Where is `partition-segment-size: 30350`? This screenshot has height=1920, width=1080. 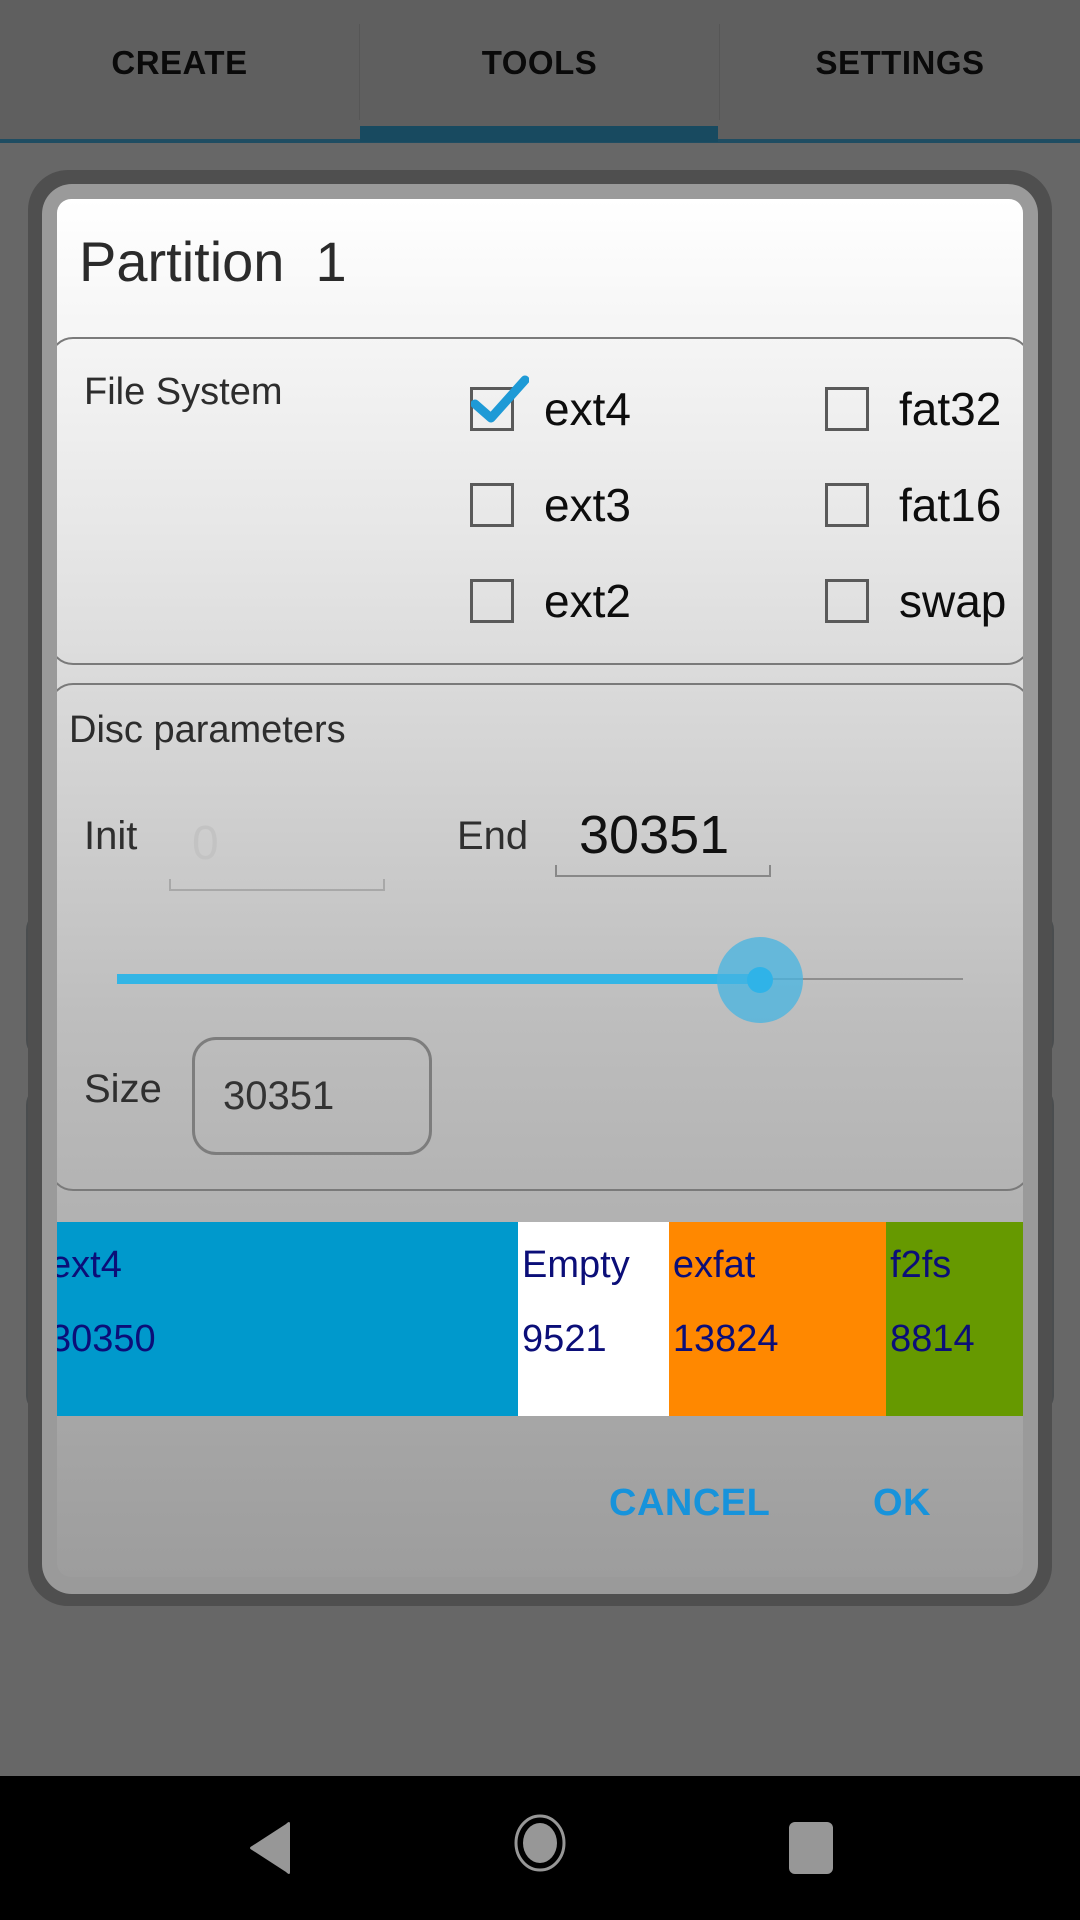
partition-segment-size: 30350 is located at coordinates (106, 1339).